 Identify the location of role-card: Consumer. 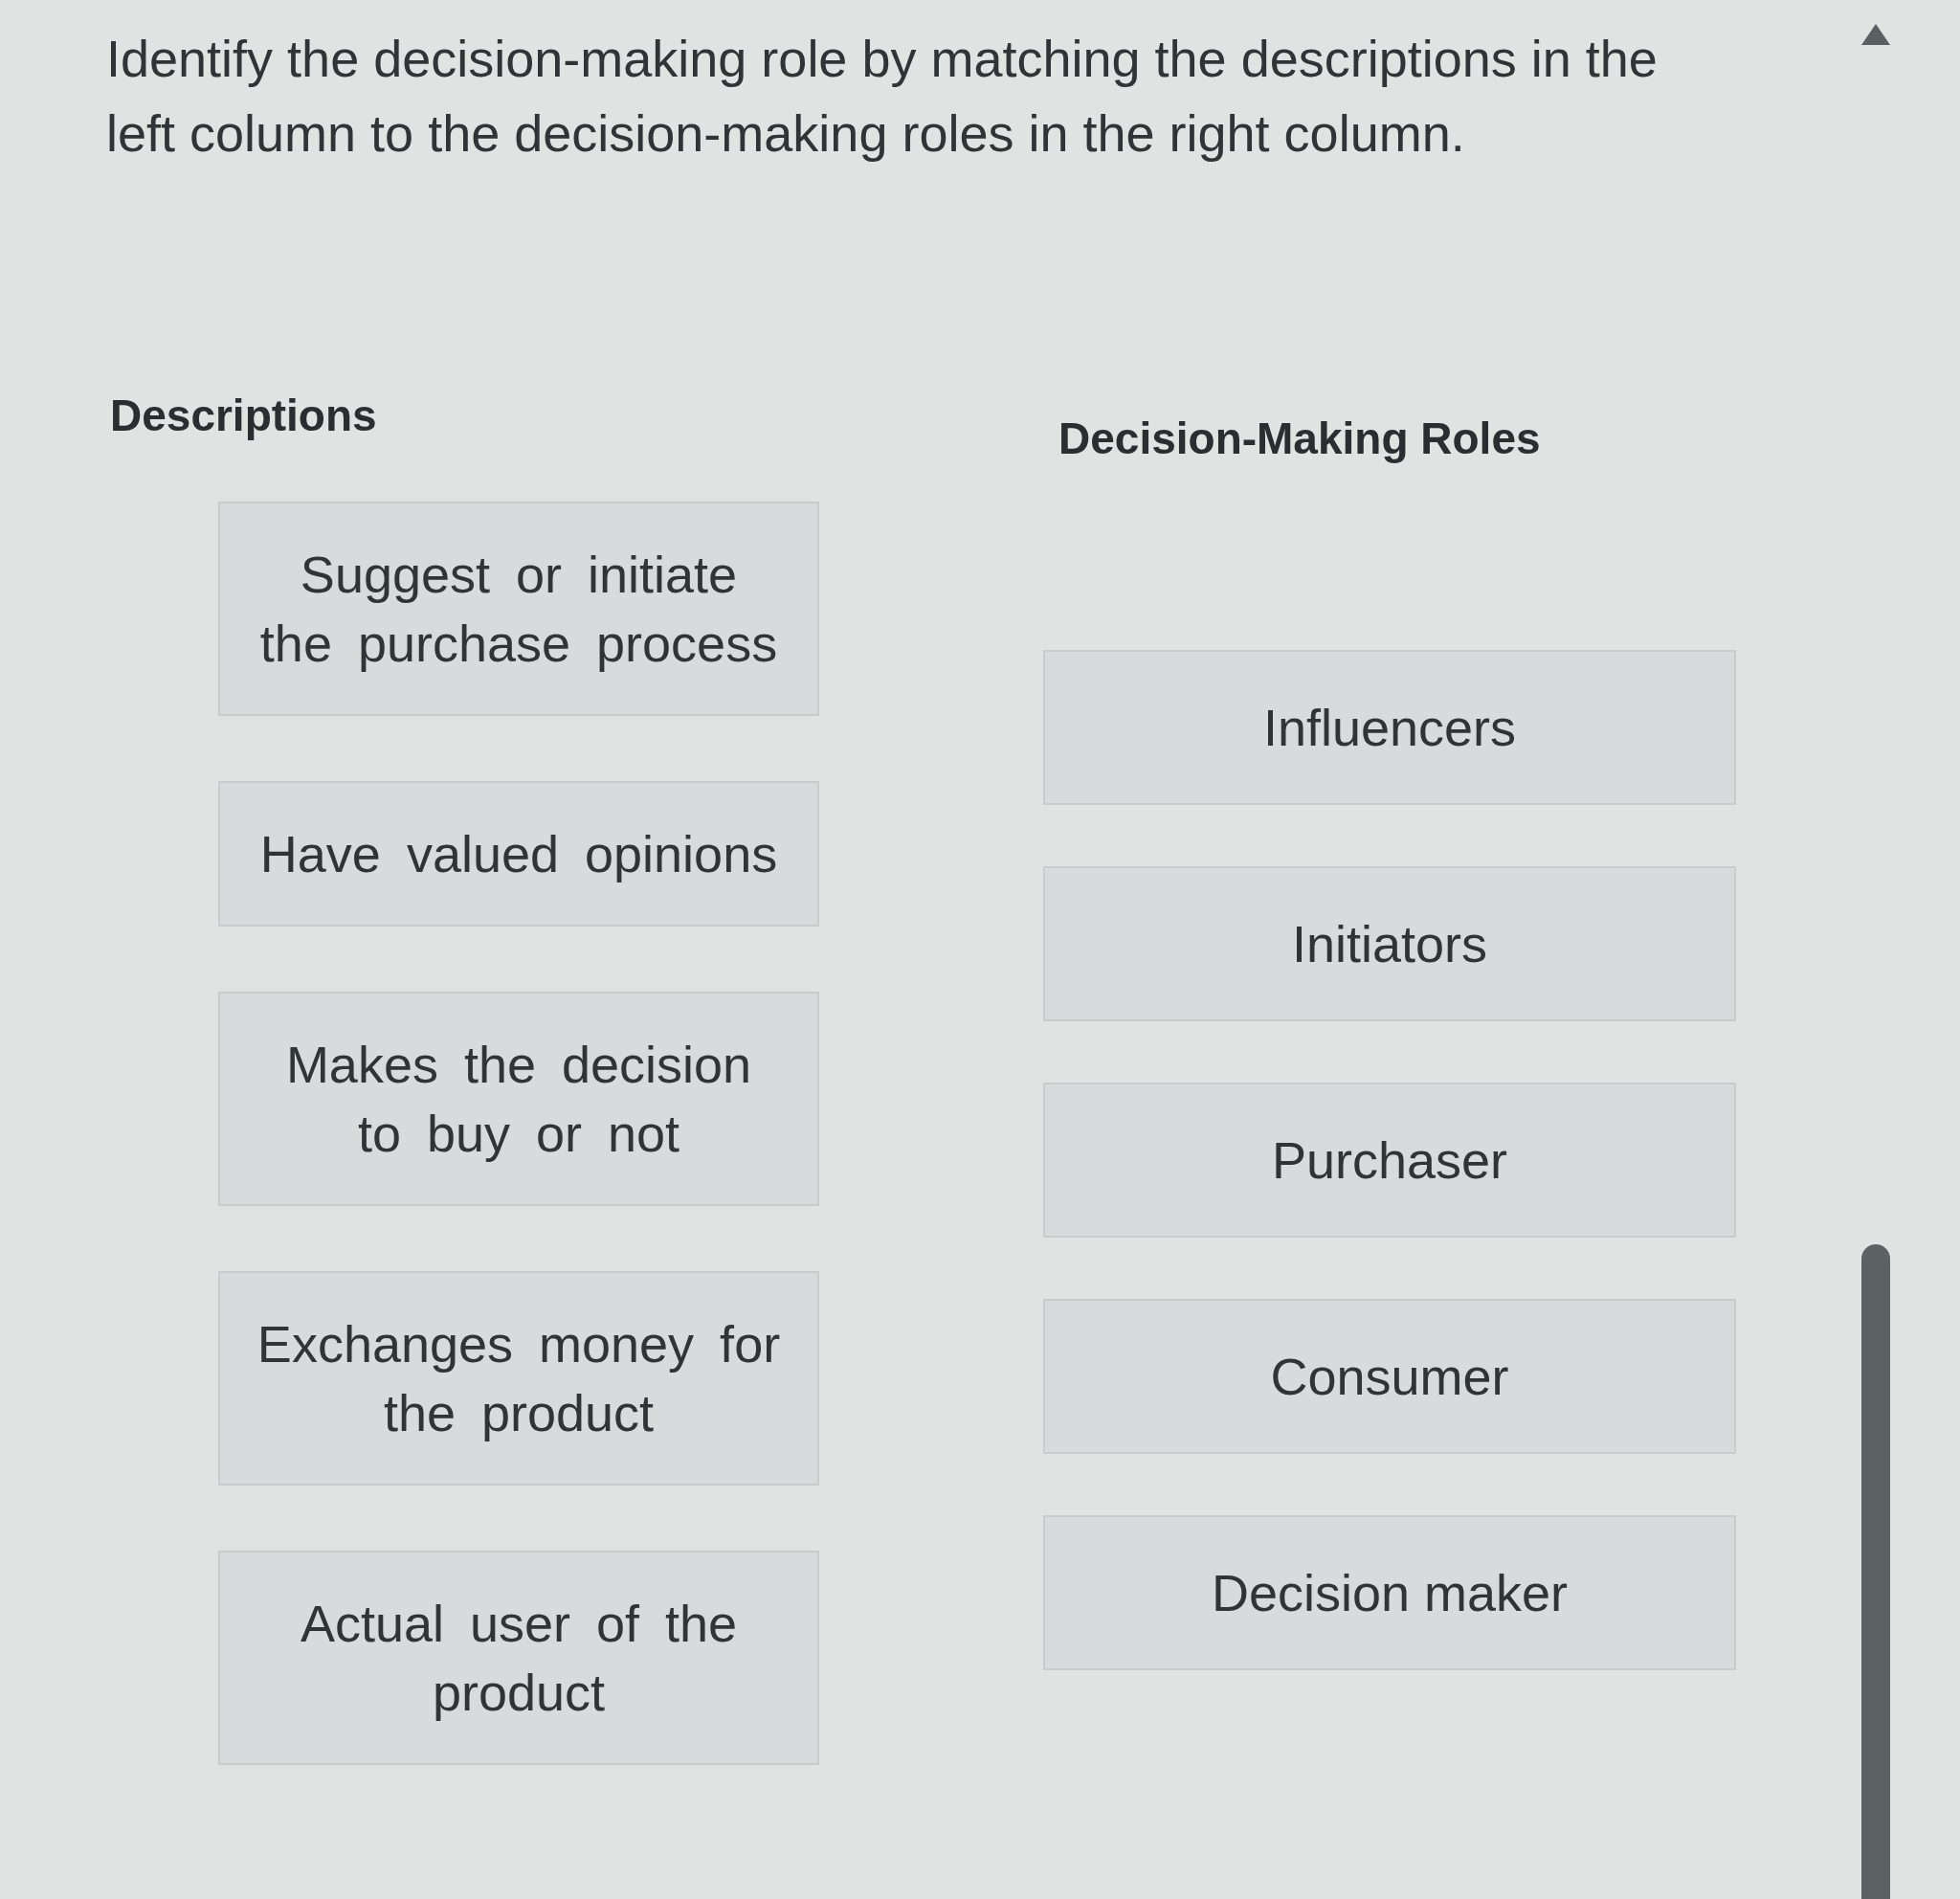
(1389, 1376).